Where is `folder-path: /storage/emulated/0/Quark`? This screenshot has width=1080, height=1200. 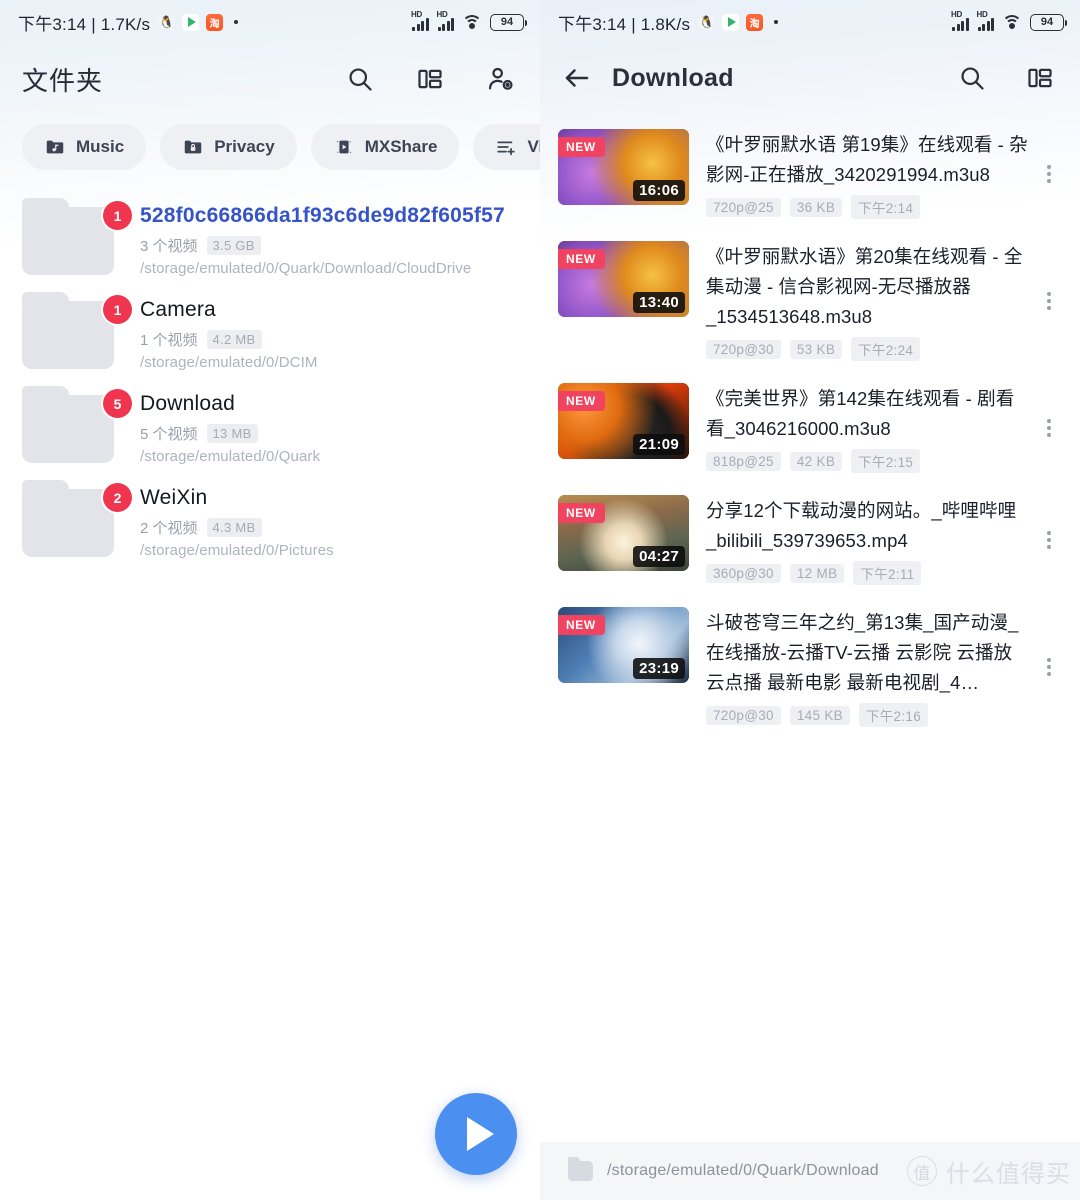
folder-path: /storage/emulated/0/Quark is located at coordinates (230, 456).